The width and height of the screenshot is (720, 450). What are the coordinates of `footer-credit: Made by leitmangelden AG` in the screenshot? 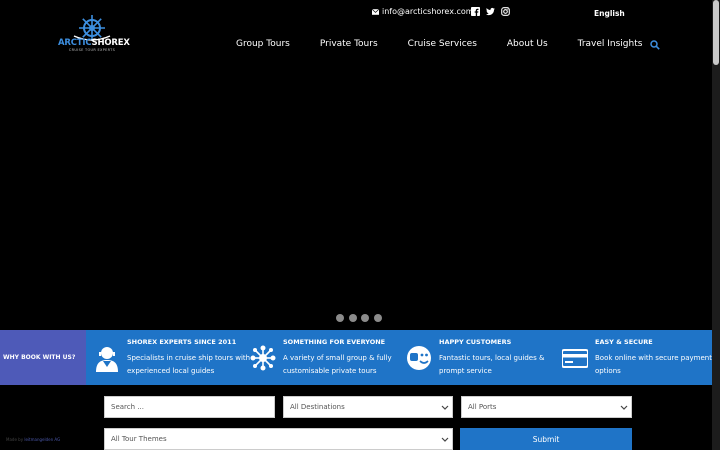 It's located at (33, 439).